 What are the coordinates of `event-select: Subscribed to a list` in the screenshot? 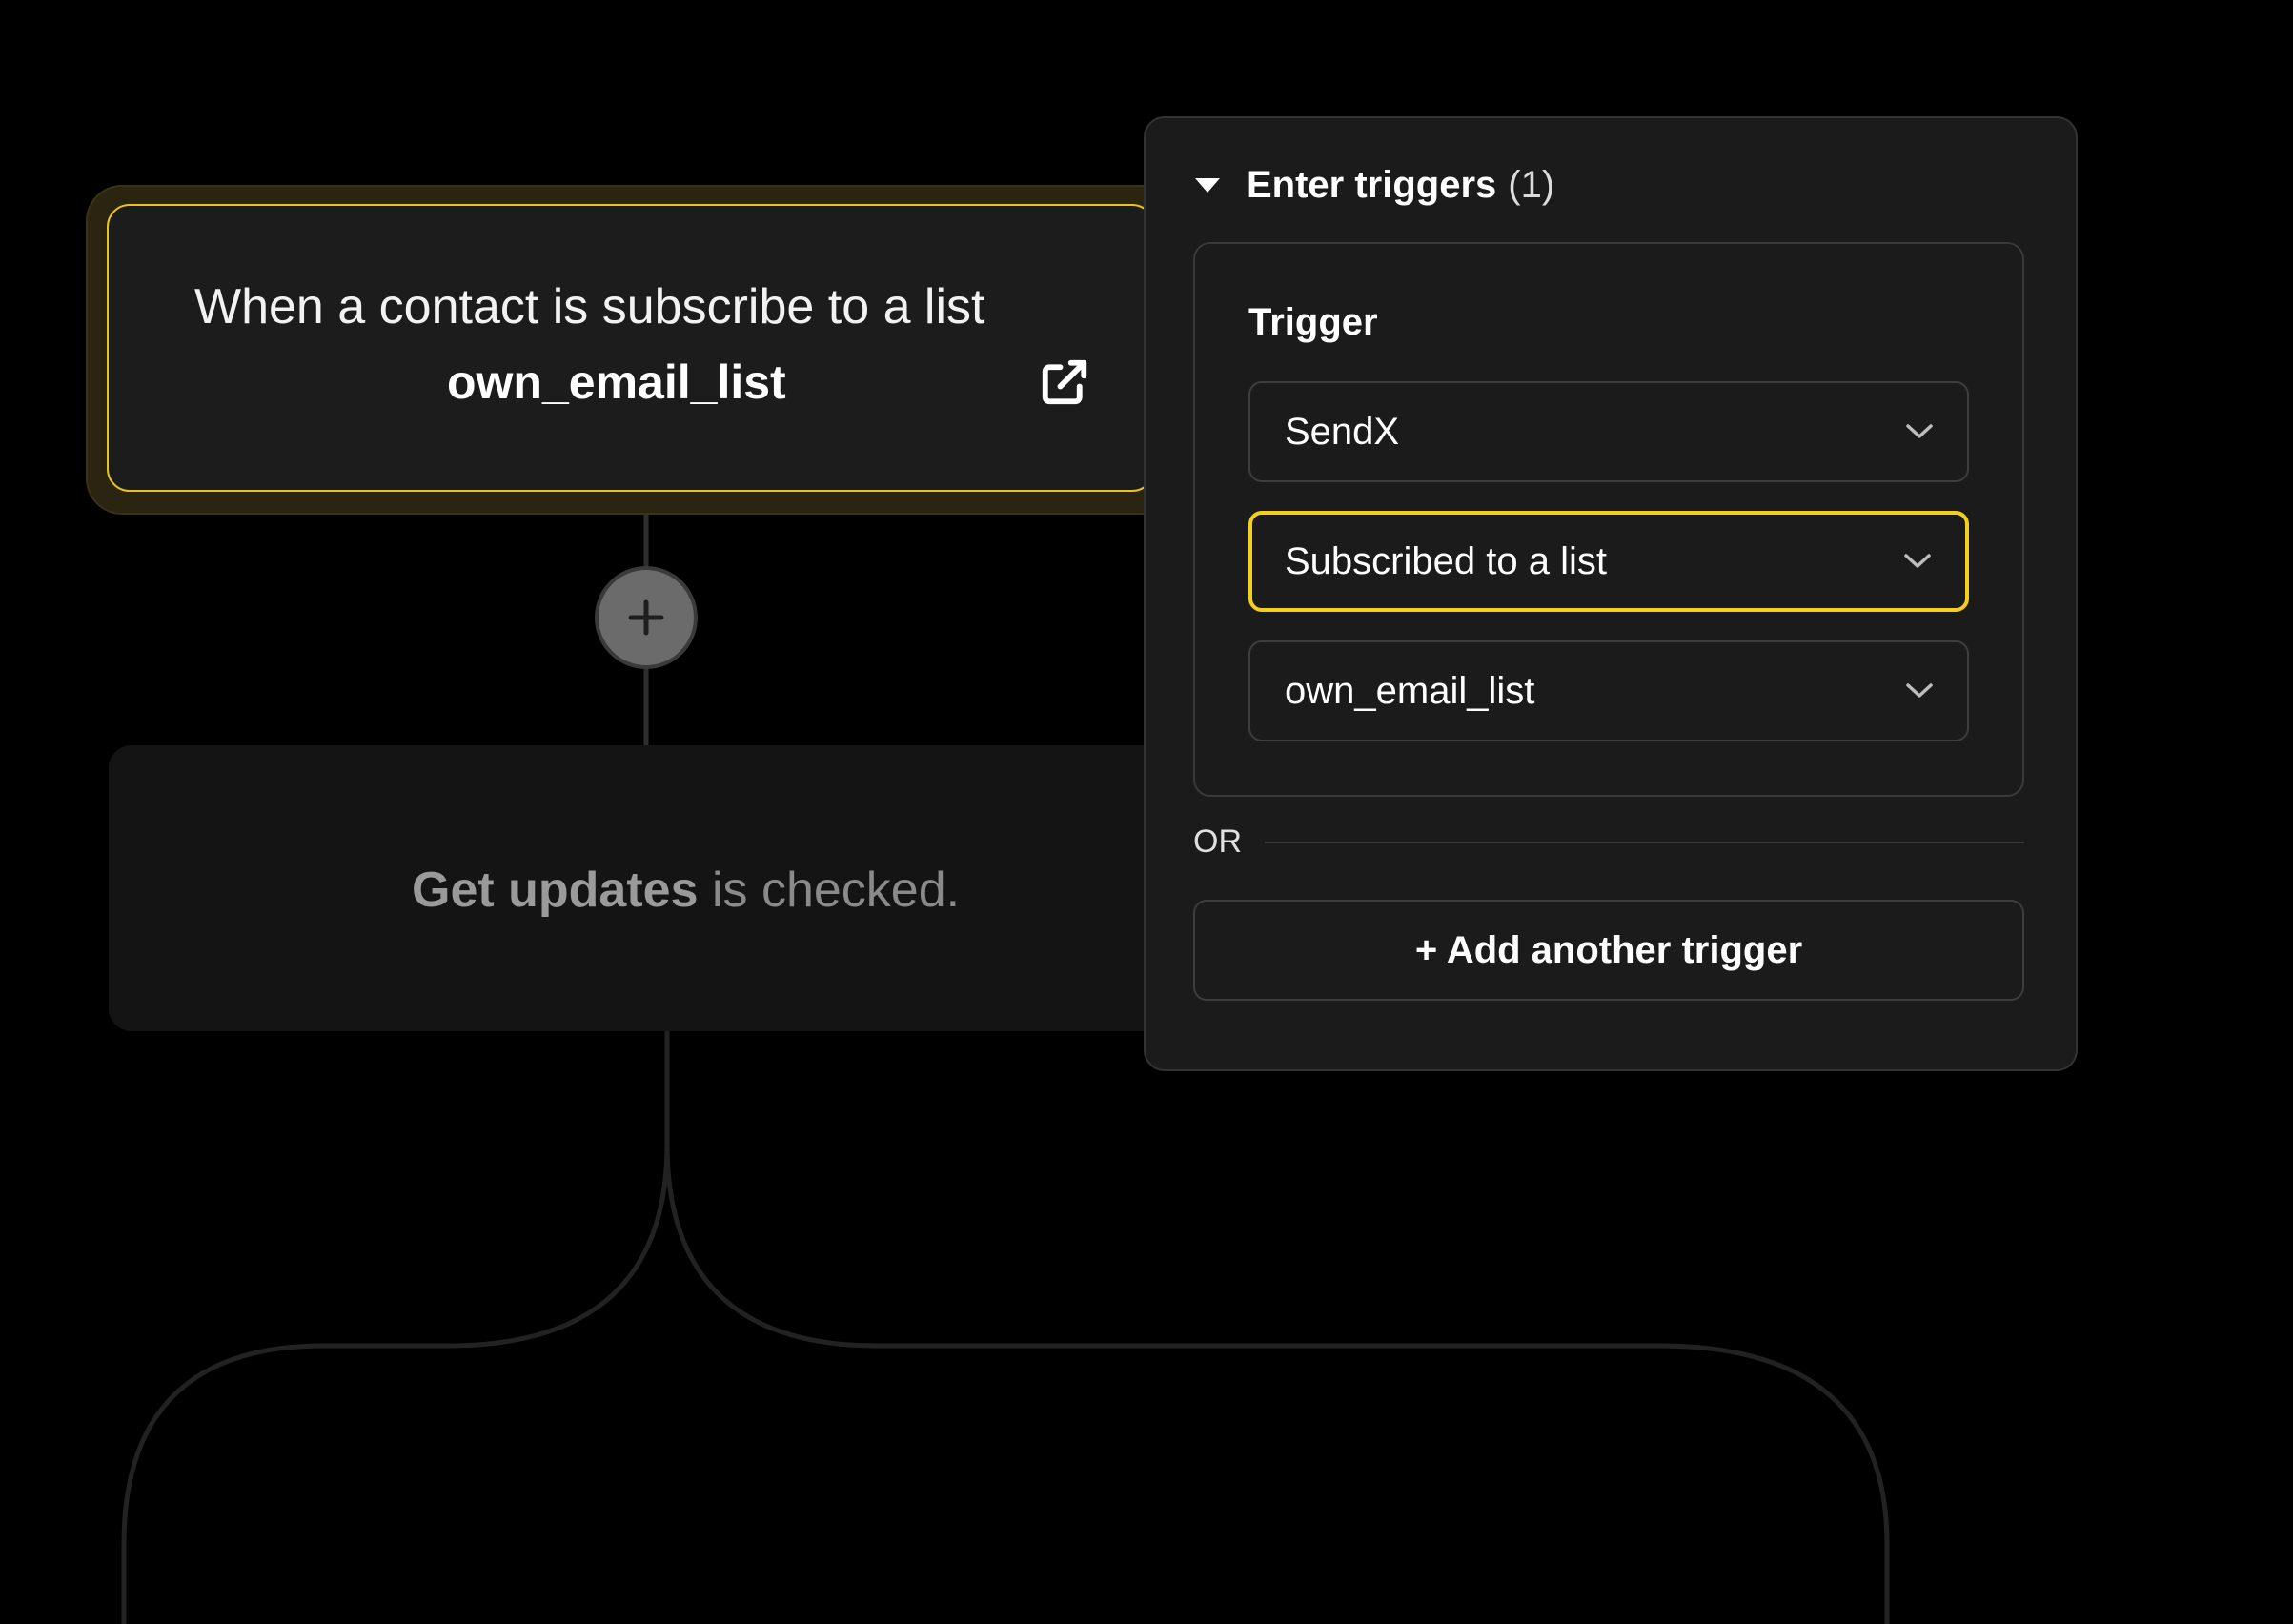 It's located at (1609, 561).